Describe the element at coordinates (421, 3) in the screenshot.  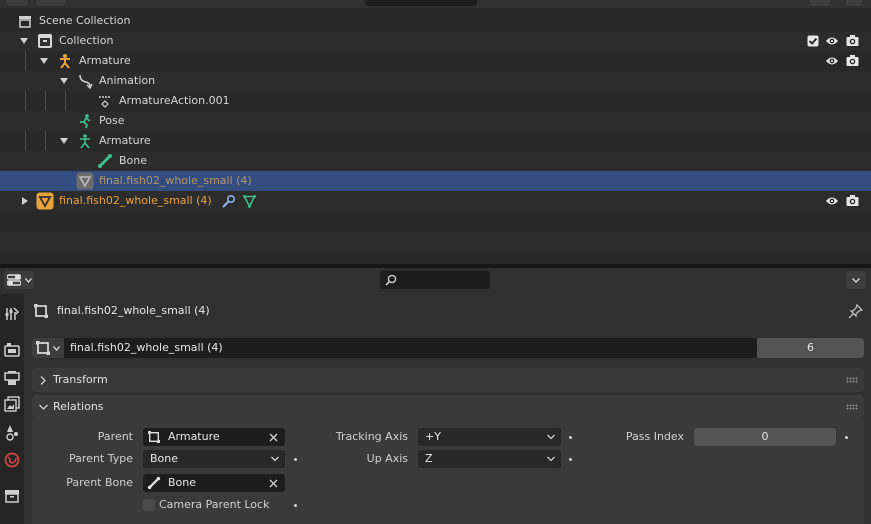
I see `outliner-search-field` at that location.